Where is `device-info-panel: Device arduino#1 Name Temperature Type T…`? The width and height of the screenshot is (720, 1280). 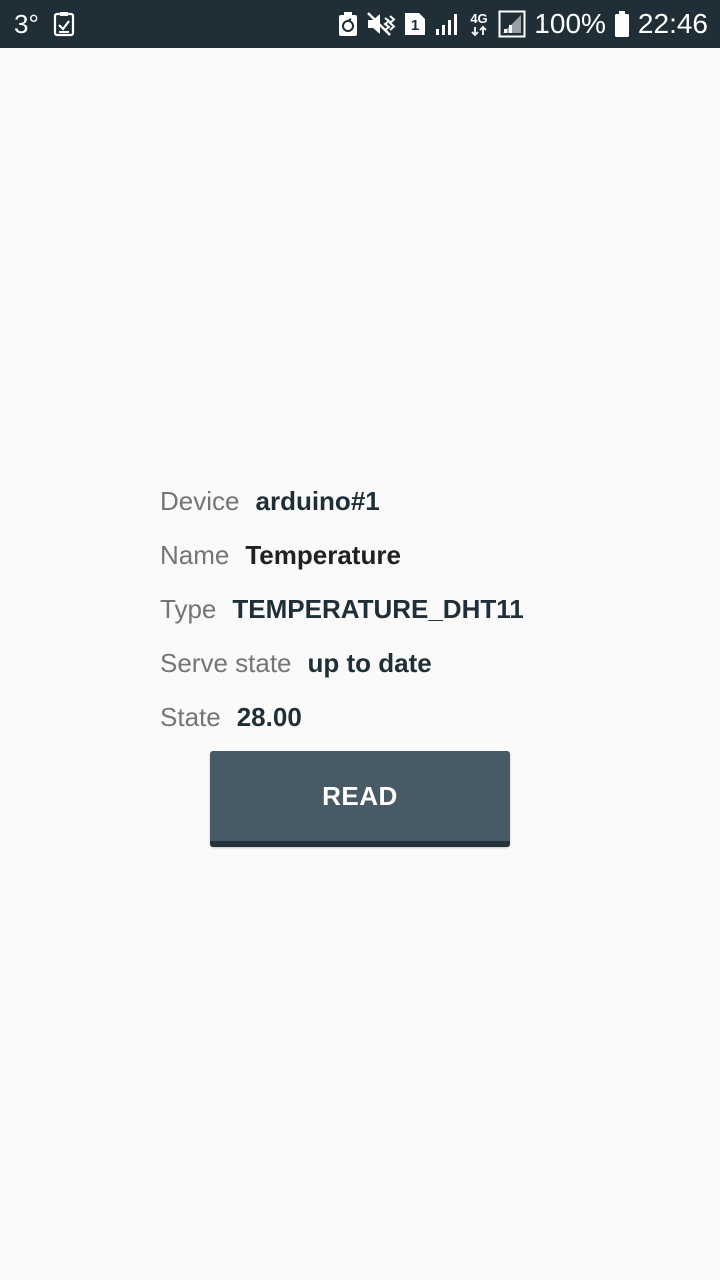 device-info-panel: Device arduino#1 Name Temperature Type T… is located at coordinates (400, 609).